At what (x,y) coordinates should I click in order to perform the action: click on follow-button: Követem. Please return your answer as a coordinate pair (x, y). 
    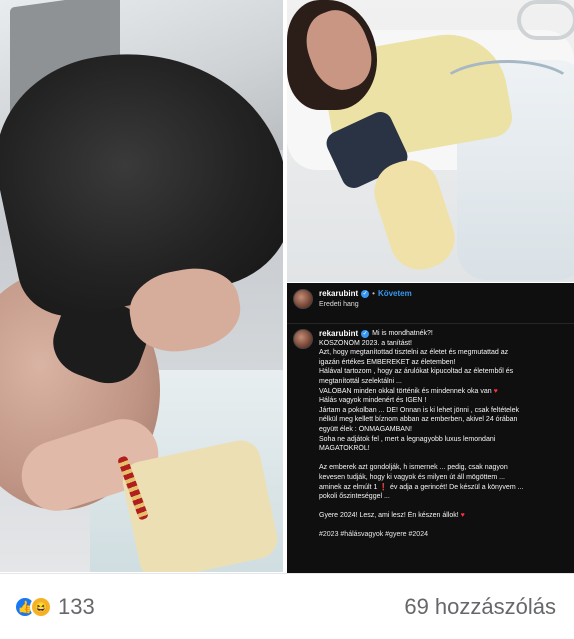
    Looking at the image, I should click on (395, 293).